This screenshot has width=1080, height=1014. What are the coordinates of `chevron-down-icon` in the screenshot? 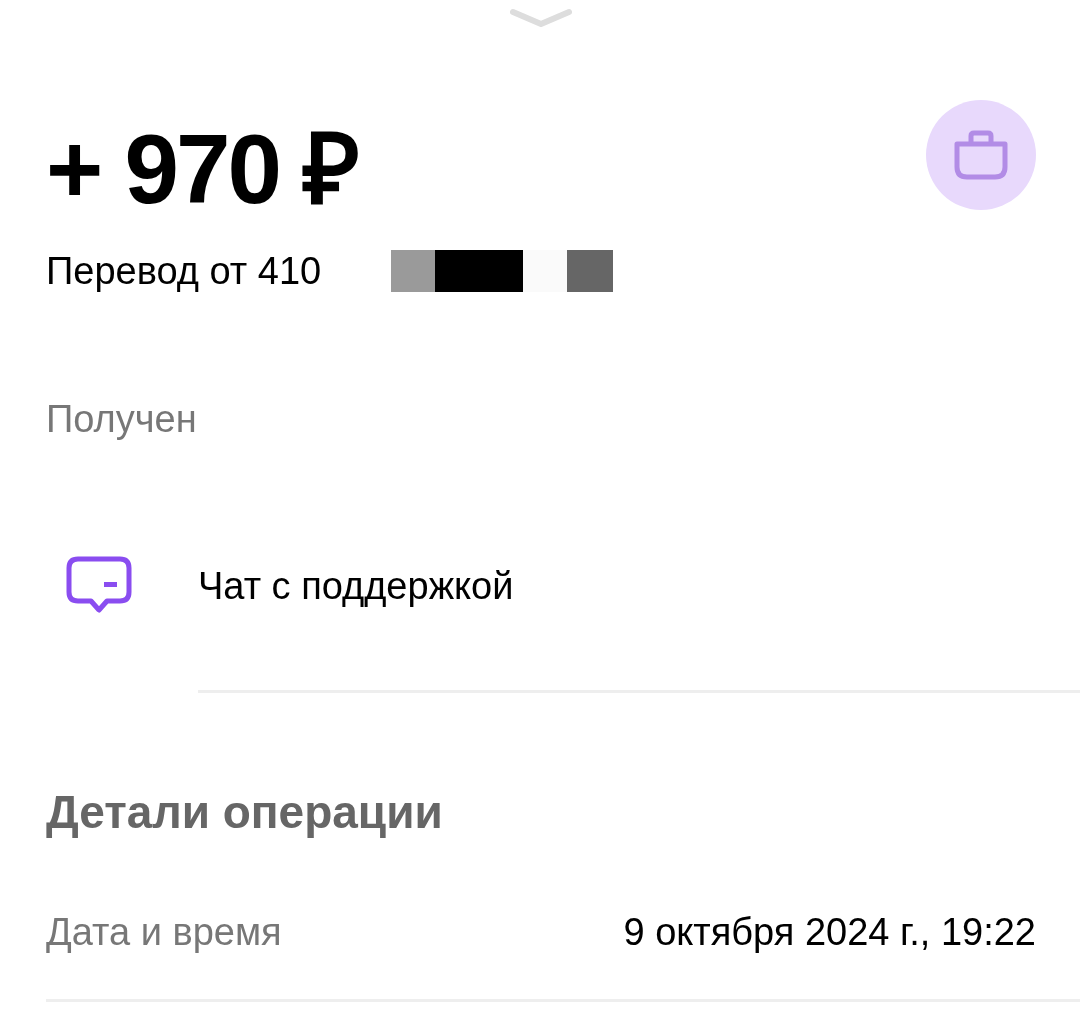 It's located at (541, 18).